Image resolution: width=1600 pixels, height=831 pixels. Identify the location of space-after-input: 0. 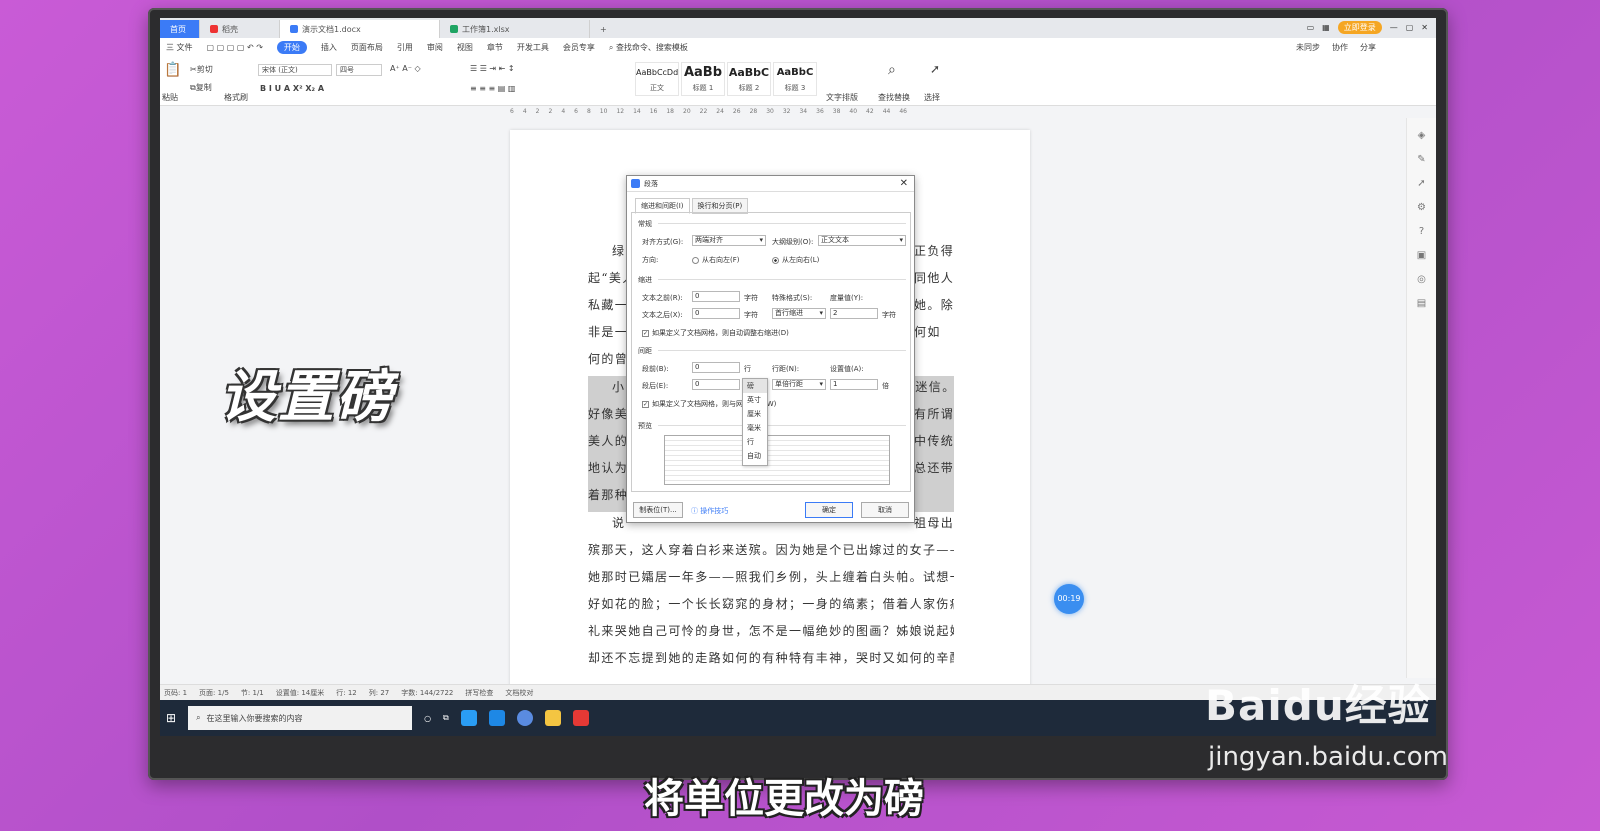
(716, 384).